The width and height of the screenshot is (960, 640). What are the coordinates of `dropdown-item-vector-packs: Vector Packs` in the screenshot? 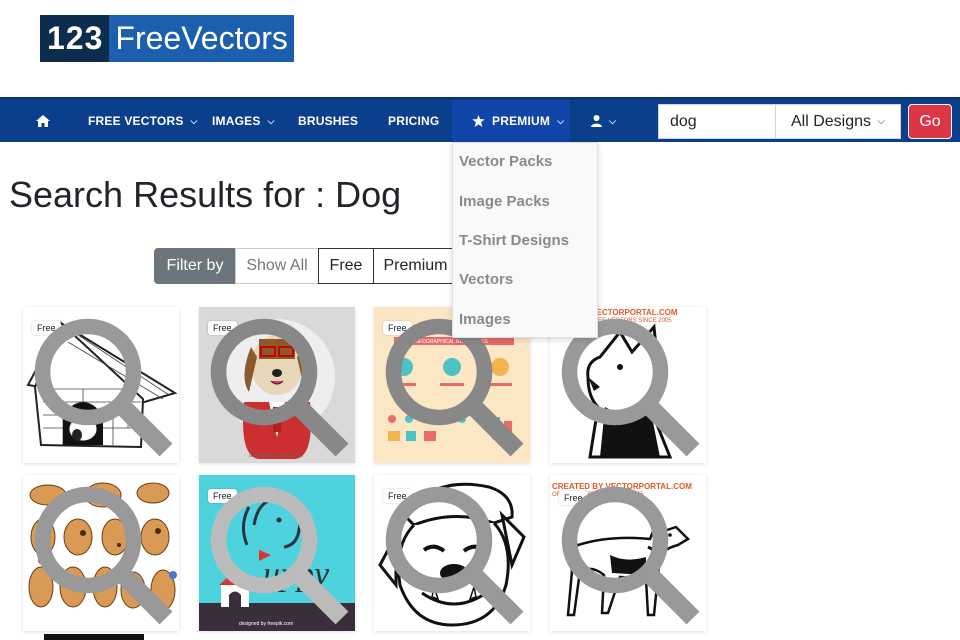 It's located at (505, 161).